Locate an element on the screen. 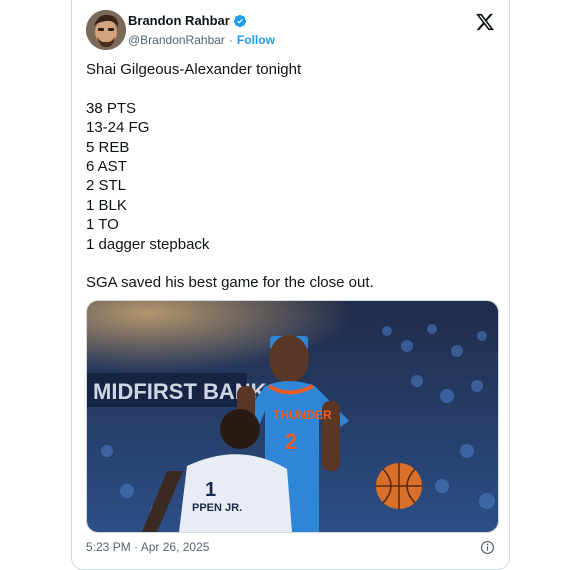  tweet-timestamp: 5:23 PM · Apr 26, 2025 is located at coordinates (147, 547).